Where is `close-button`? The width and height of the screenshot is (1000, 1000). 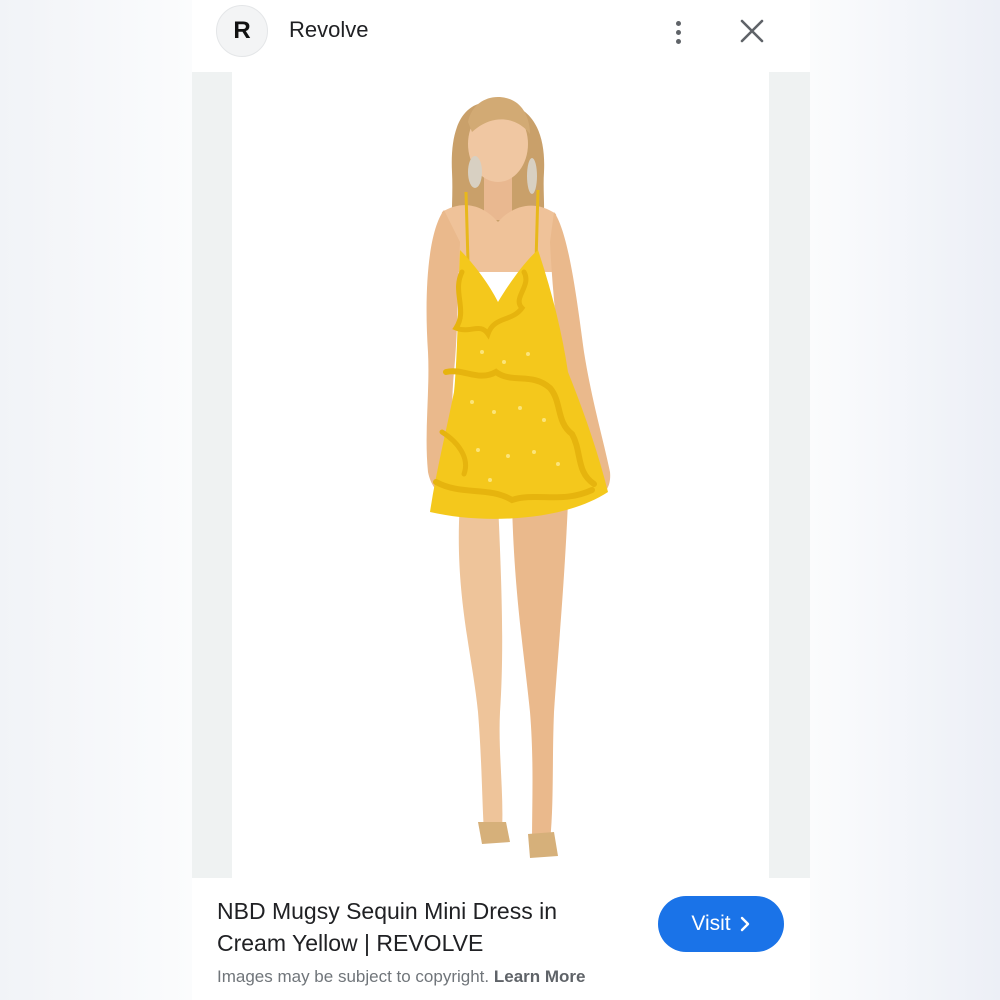 close-button is located at coordinates (752, 31).